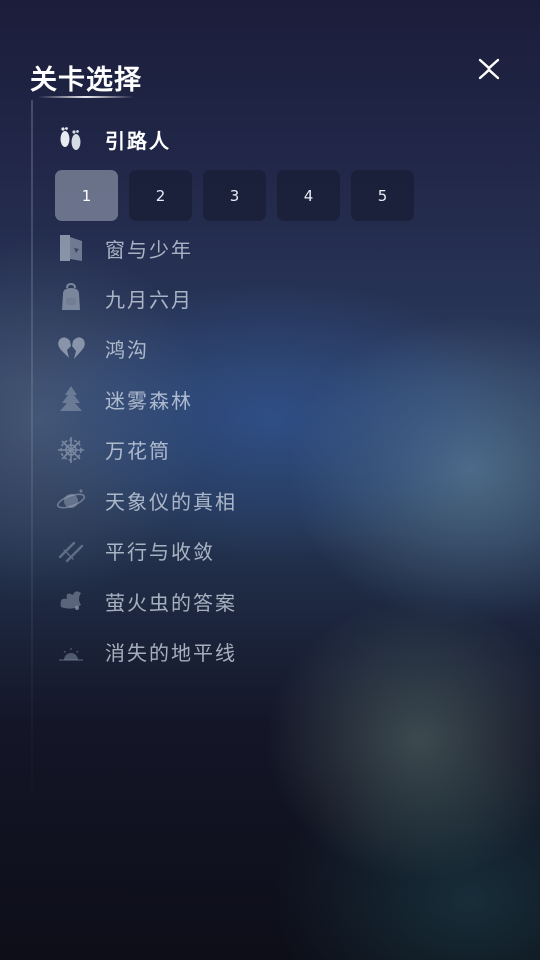 Image resolution: width=540 pixels, height=960 pixels. I want to click on title-underline, so click(86, 97).